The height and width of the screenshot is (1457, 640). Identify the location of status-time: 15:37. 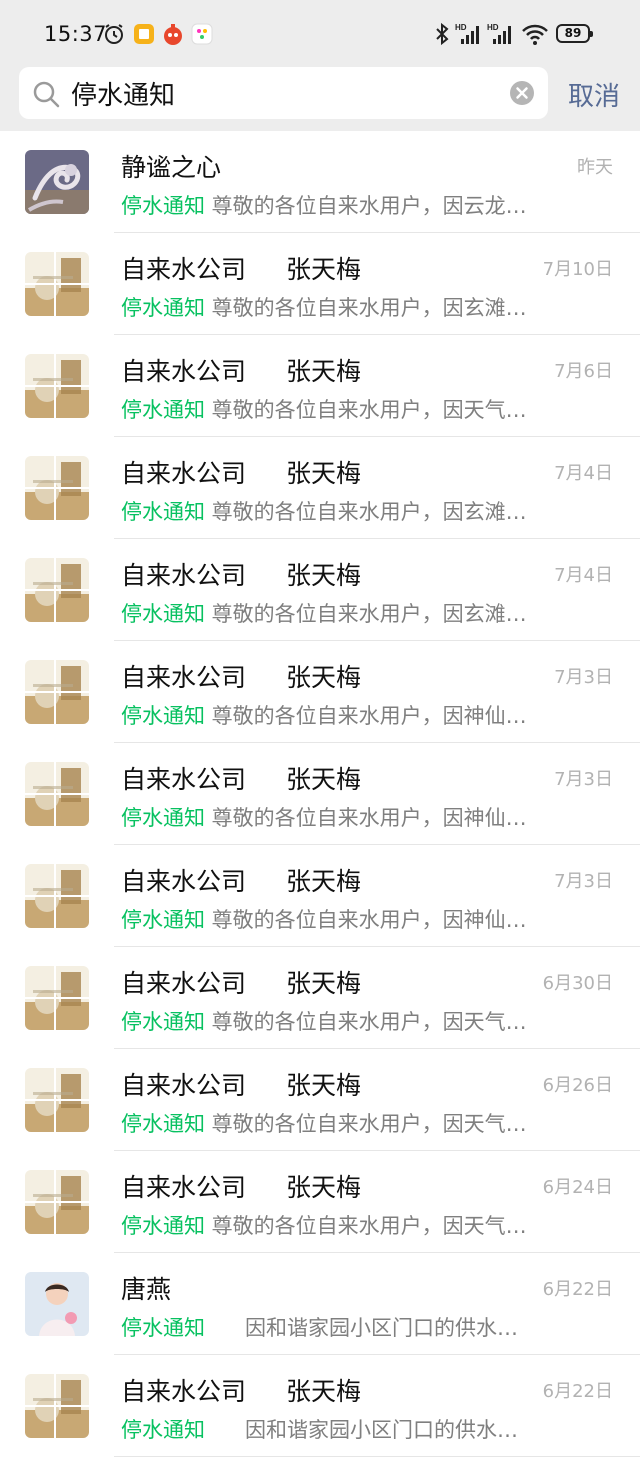
(76, 34).